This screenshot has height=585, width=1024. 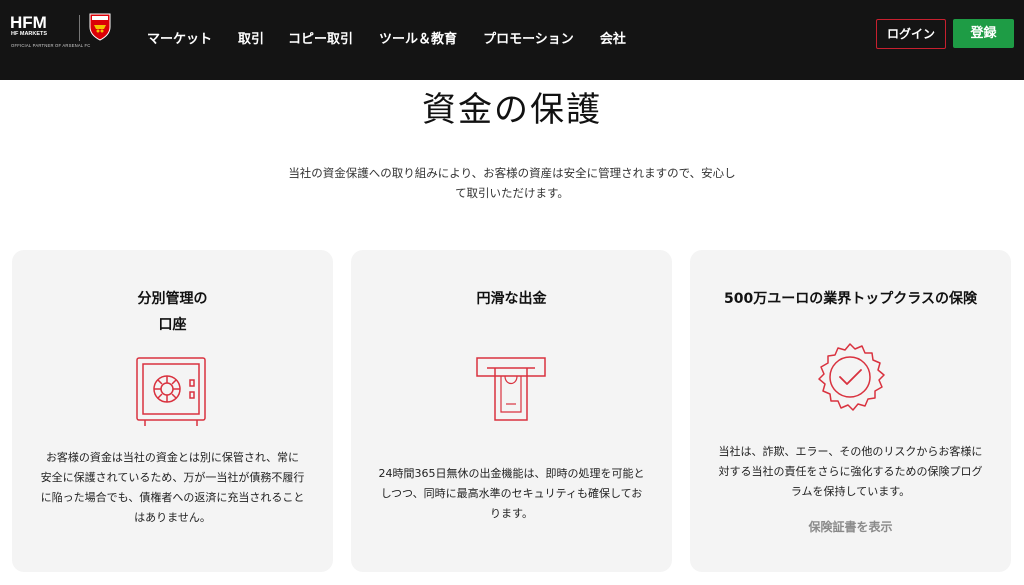 What do you see at coordinates (850, 299) in the screenshot?
I see `card-title: 500万ユーロの業界トップクラスの保険` at bounding box center [850, 299].